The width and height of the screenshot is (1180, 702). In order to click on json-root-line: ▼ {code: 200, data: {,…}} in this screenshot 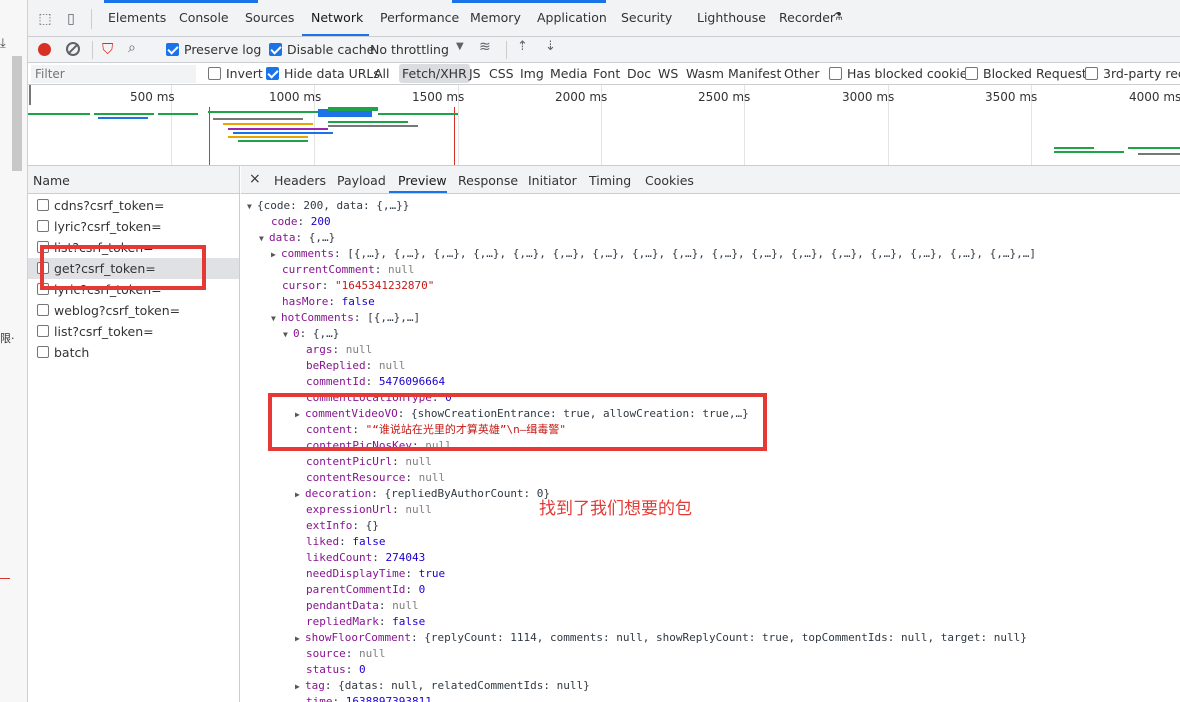, I will do `click(328, 206)`.